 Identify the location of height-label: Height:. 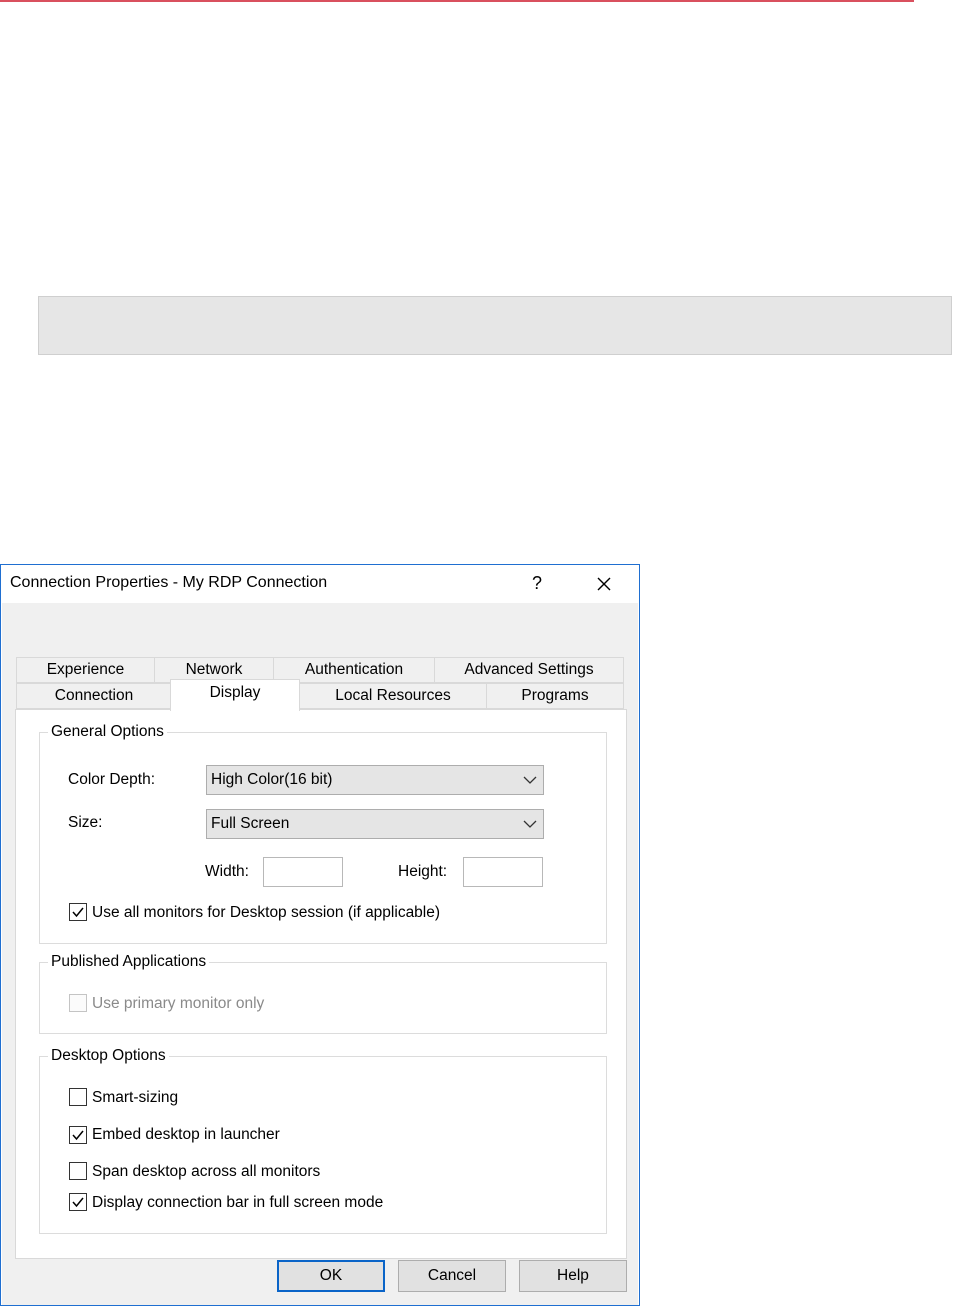
(423, 871).